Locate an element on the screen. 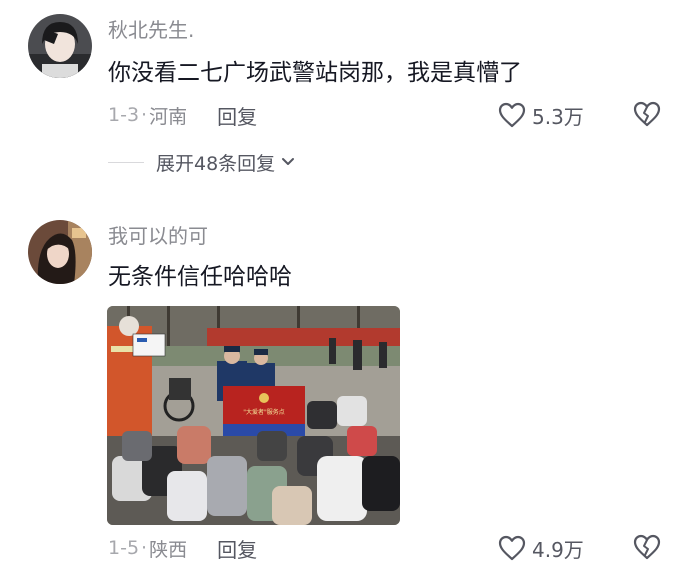  like-button: 4.9万 is located at coordinates (541, 548).